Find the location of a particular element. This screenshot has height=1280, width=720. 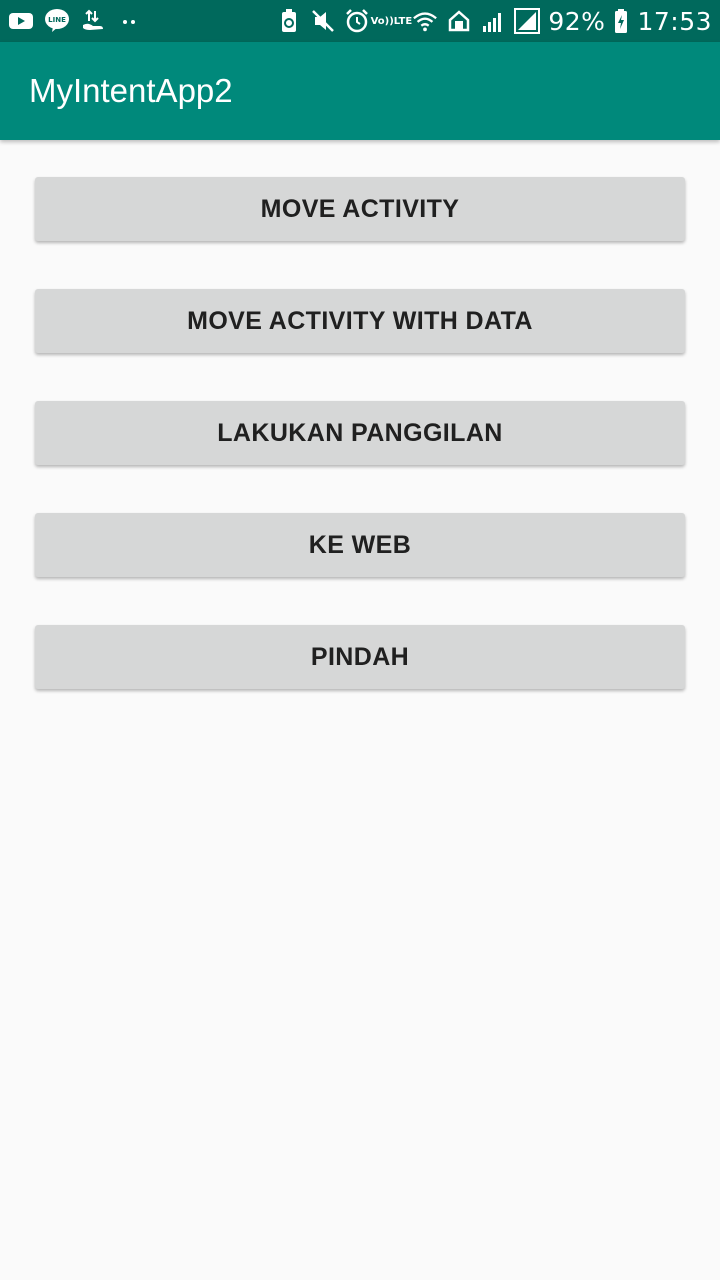

youtube-icon is located at coordinates (21, 21).